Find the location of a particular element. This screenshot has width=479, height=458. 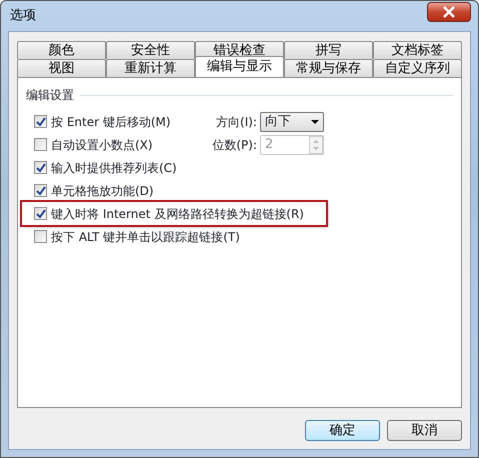

tab: 重新计算 is located at coordinates (150, 68).